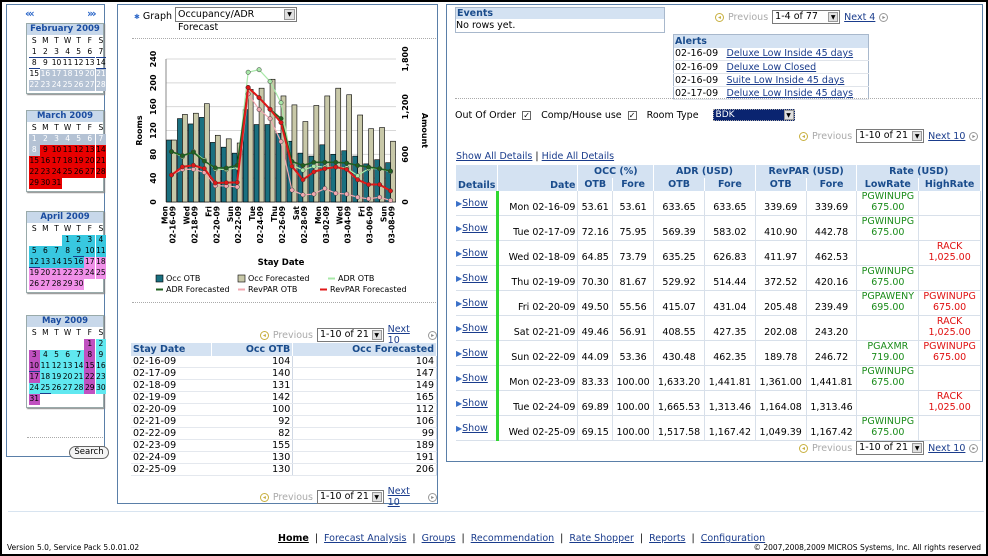 The height and width of the screenshot is (556, 988). What do you see at coordinates (406, 497) in the screenshot?
I see `next-link: Next 10` at bounding box center [406, 497].